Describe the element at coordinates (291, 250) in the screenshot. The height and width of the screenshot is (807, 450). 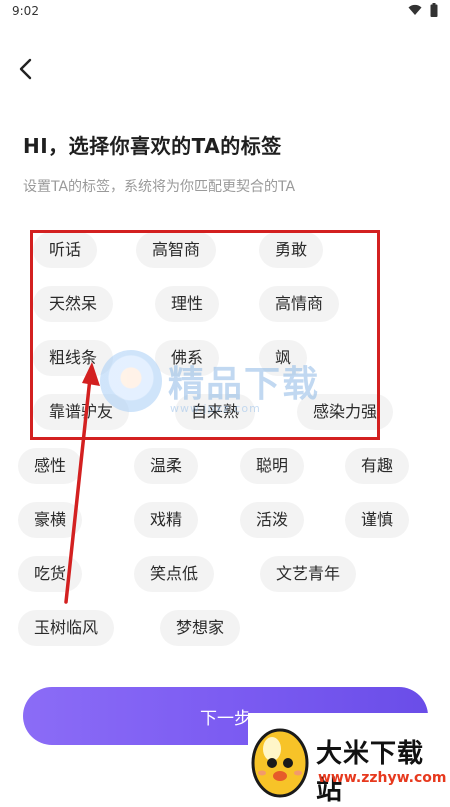
I see `tag-item: 勇敢` at that location.